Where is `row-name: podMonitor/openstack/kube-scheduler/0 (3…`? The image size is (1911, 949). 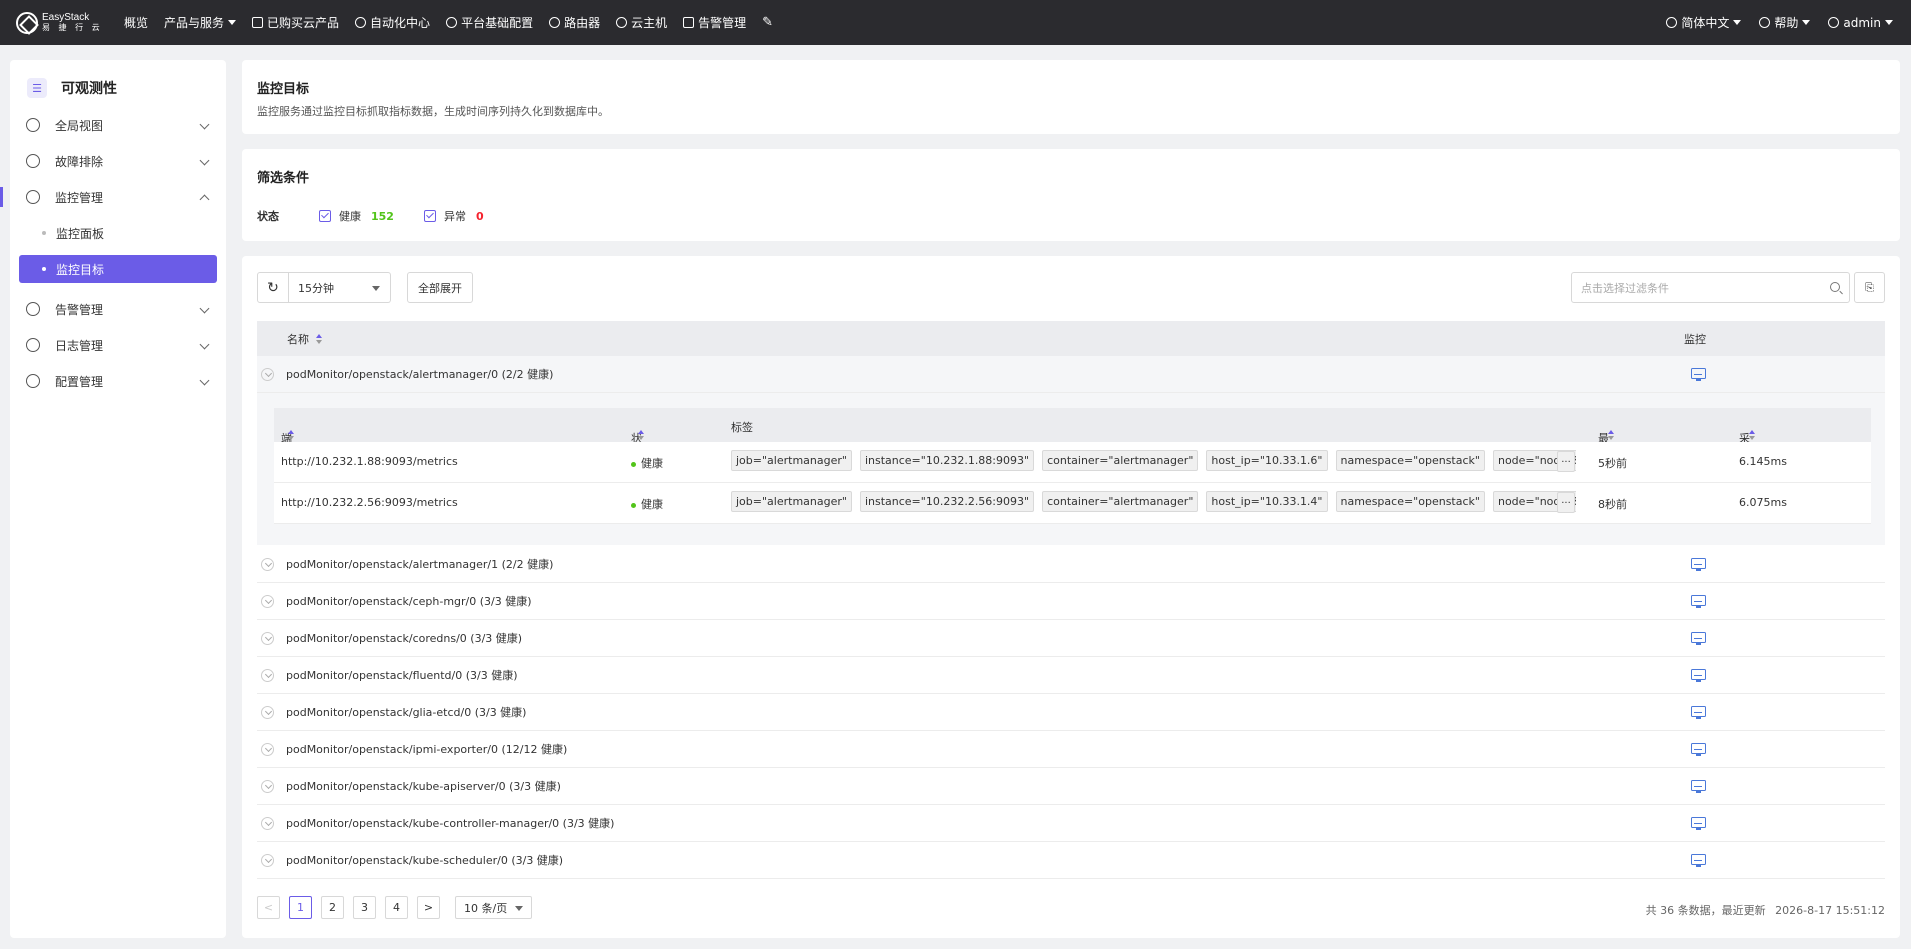
row-name: podMonitor/openstack/kube-scheduler/0 (3… is located at coordinates (425, 860).